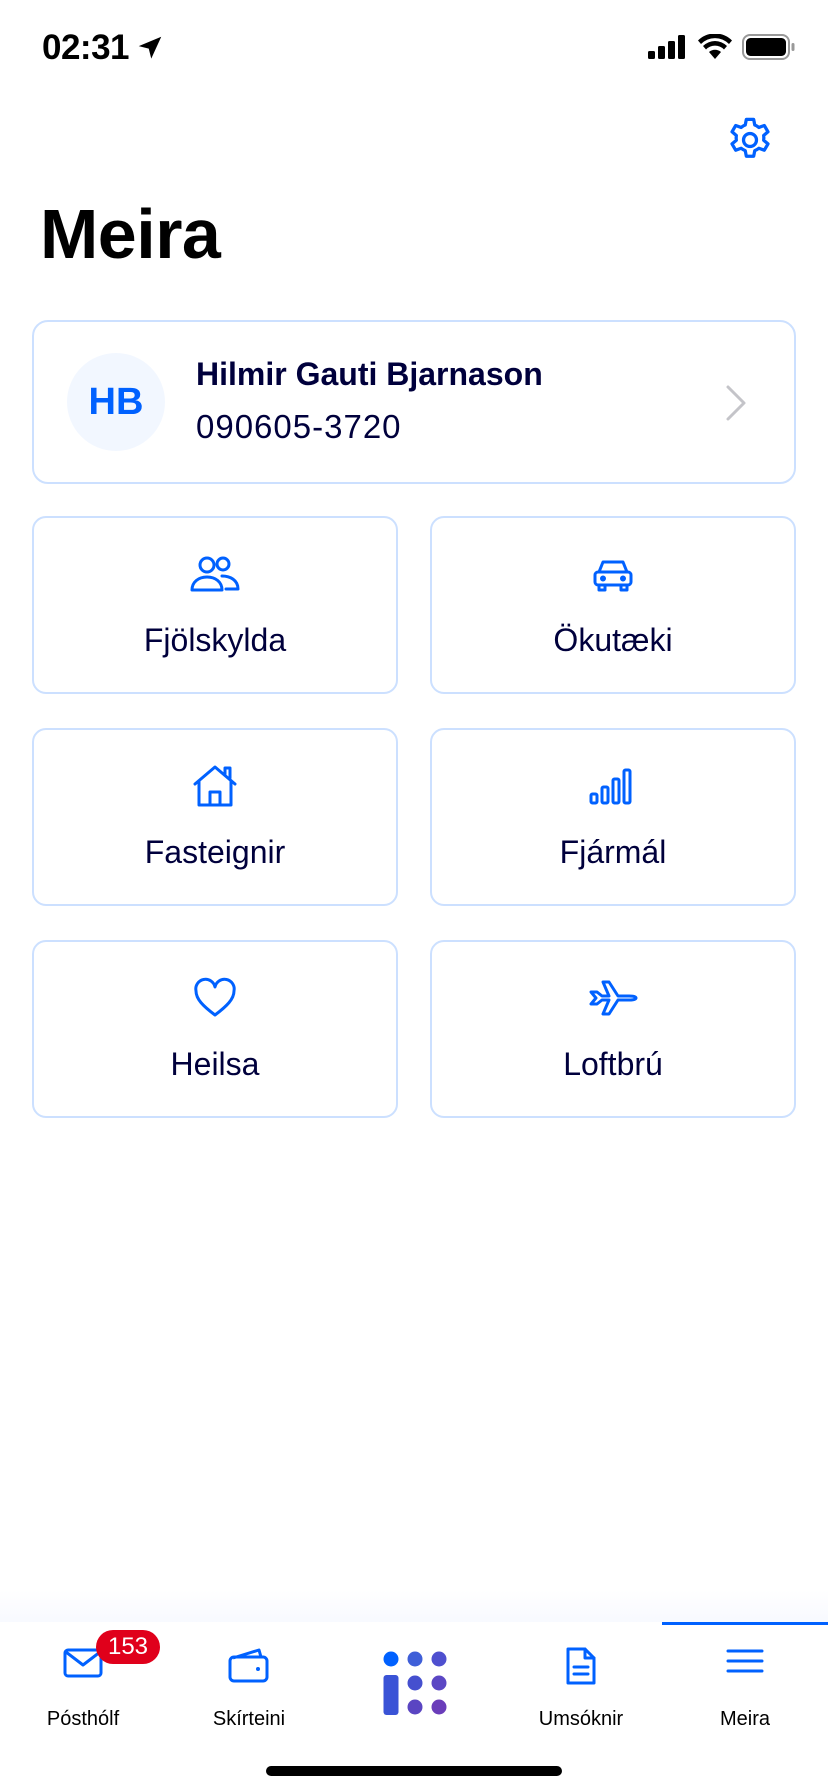 The width and height of the screenshot is (828, 1792). What do you see at coordinates (613, 640) in the screenshot?
I see `tile-label: Ökutæki` at bounding box center [613, 640].